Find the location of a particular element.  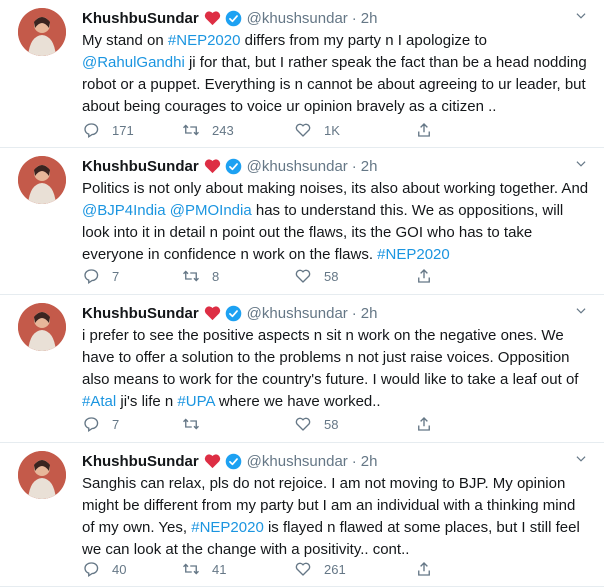

like-button: 1K is located at coordinates (317, 130).